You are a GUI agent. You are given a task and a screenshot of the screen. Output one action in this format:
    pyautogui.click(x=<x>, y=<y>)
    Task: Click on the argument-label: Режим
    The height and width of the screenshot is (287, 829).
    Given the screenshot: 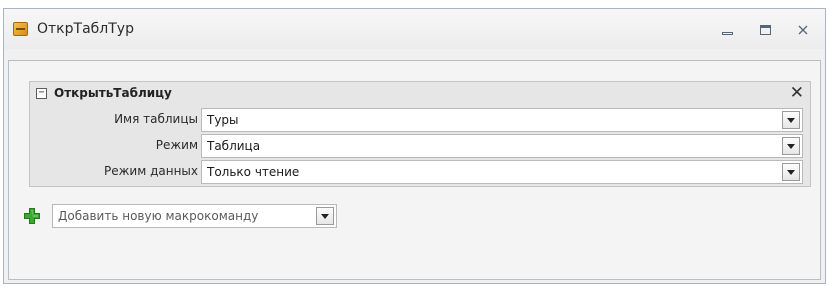 What is the action you would take?
    pyautogui.click(x=176, y=145)
    